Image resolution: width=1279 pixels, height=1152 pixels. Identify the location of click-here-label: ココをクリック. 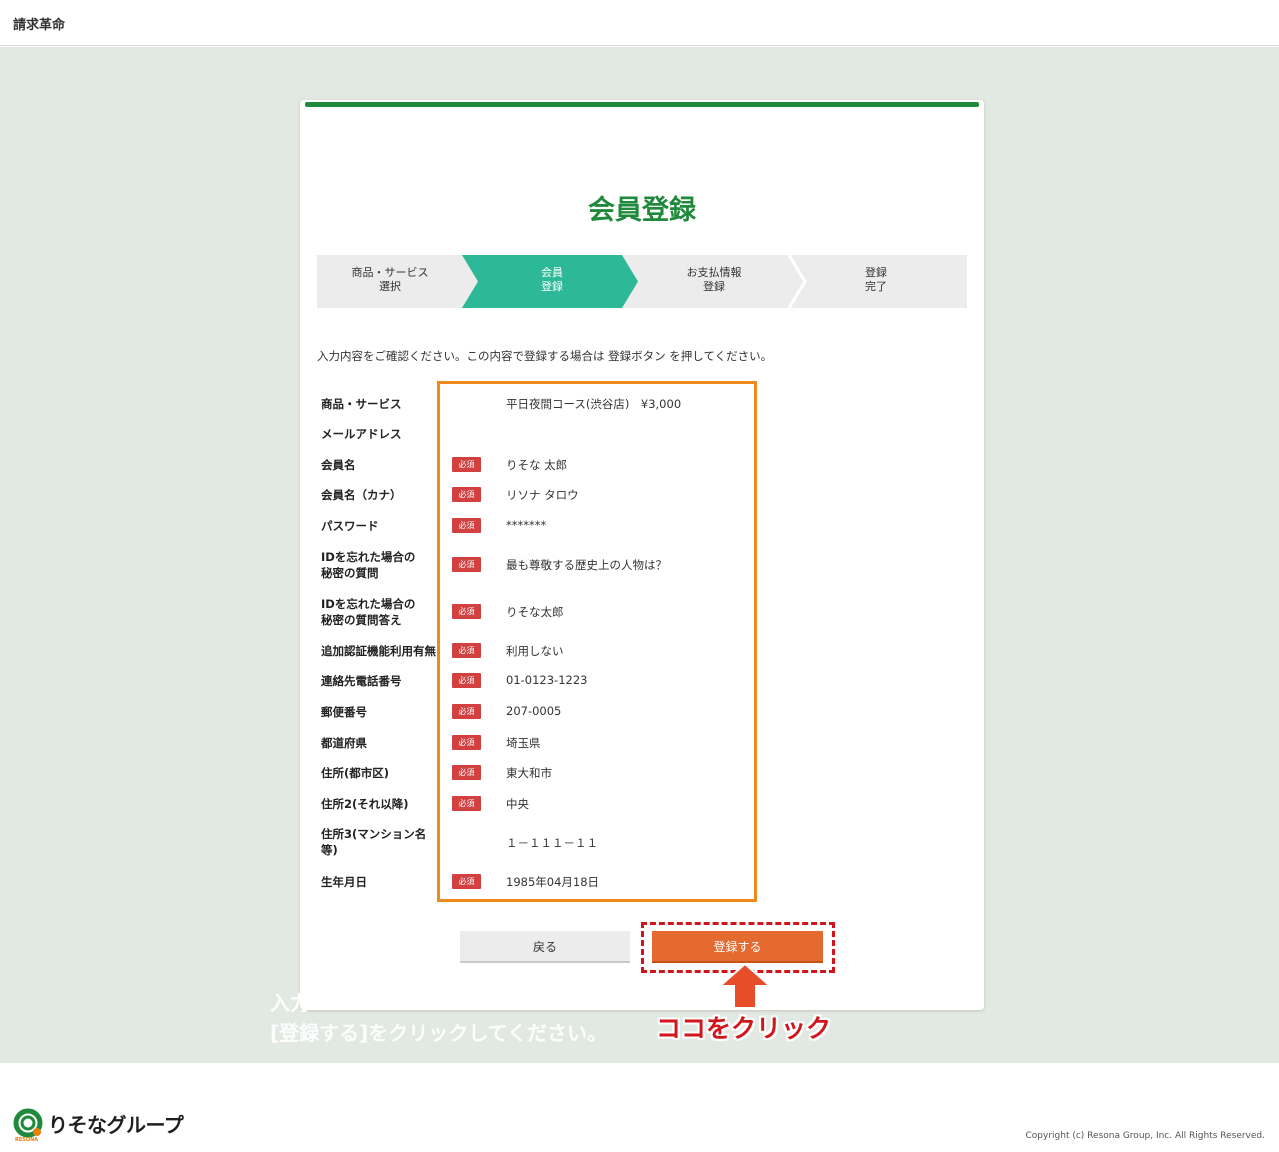
(744, 1028).